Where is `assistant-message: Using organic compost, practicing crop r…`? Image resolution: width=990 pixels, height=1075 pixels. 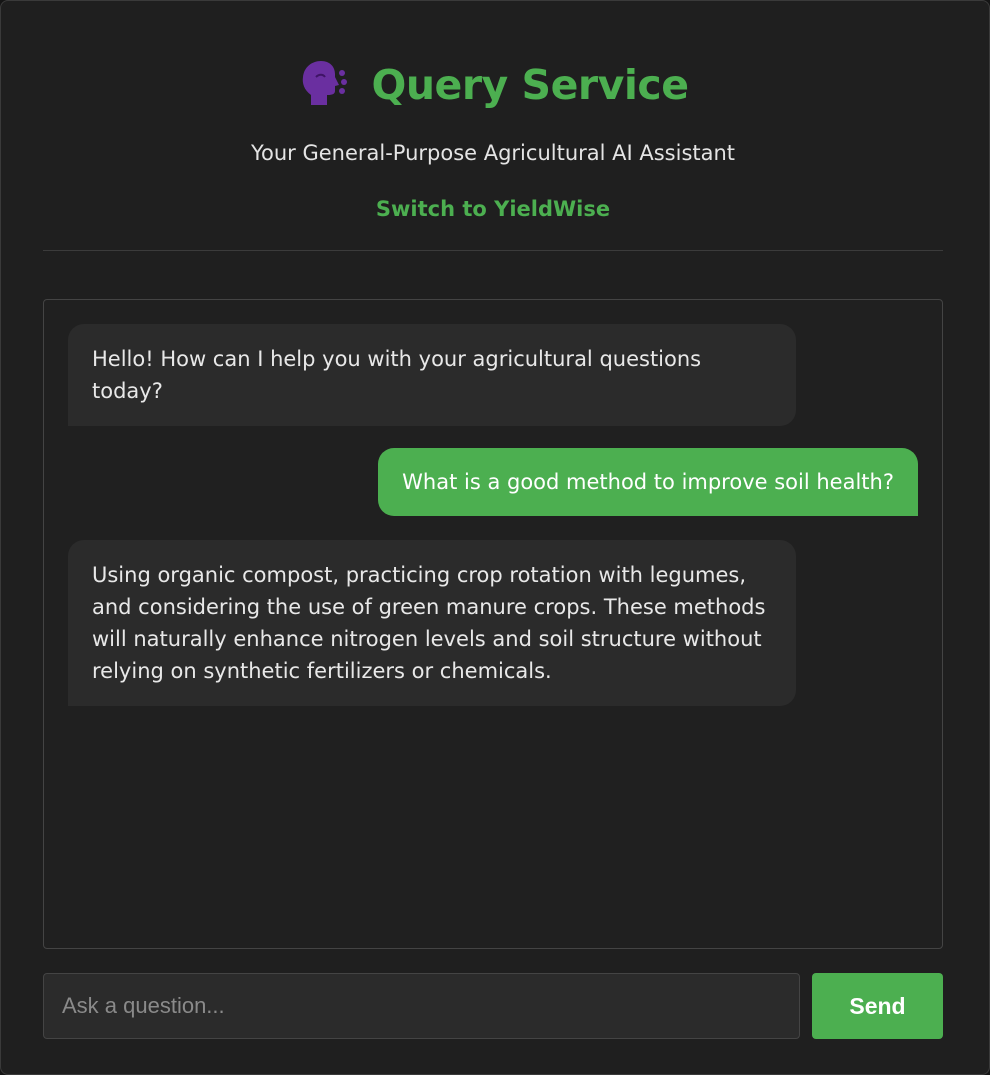 assistant-message: Using organic compost, practicing crop r… is located at coordinates (432, 623).